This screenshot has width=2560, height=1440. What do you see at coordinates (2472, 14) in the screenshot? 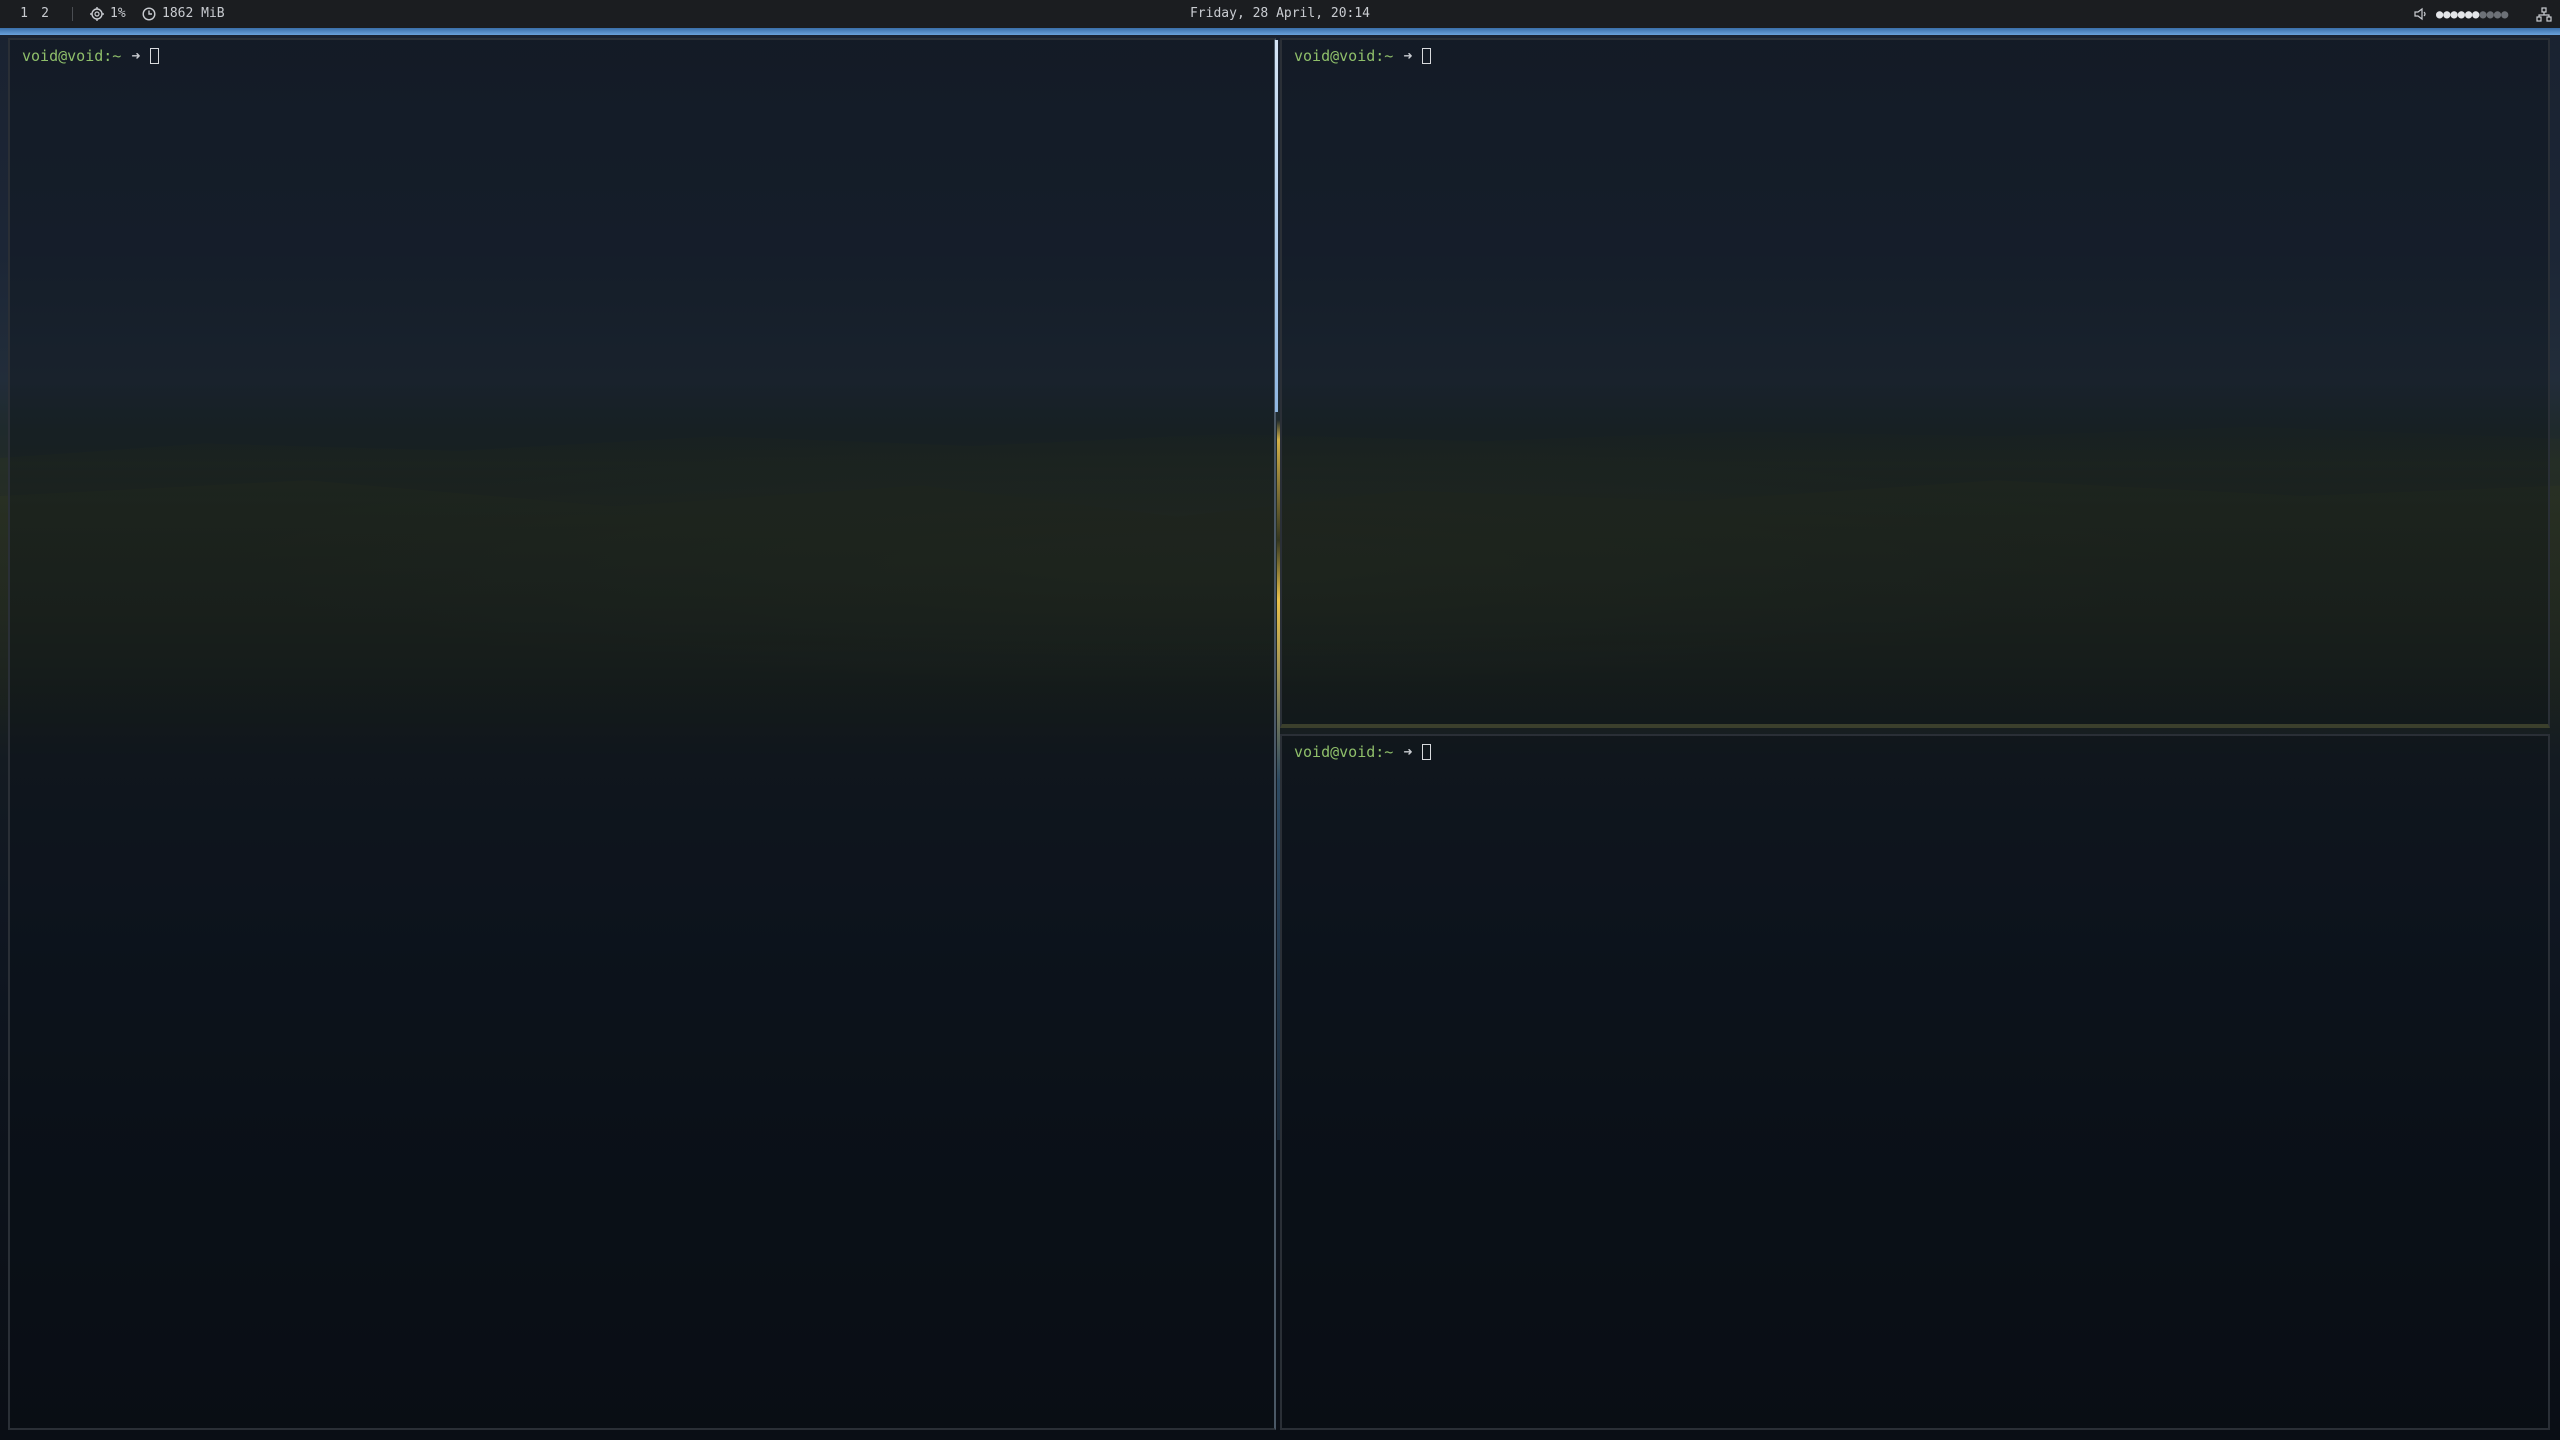
I see `volume-level-indicator: ●●●●●●●●●●` at bounding box center [2472, 14].